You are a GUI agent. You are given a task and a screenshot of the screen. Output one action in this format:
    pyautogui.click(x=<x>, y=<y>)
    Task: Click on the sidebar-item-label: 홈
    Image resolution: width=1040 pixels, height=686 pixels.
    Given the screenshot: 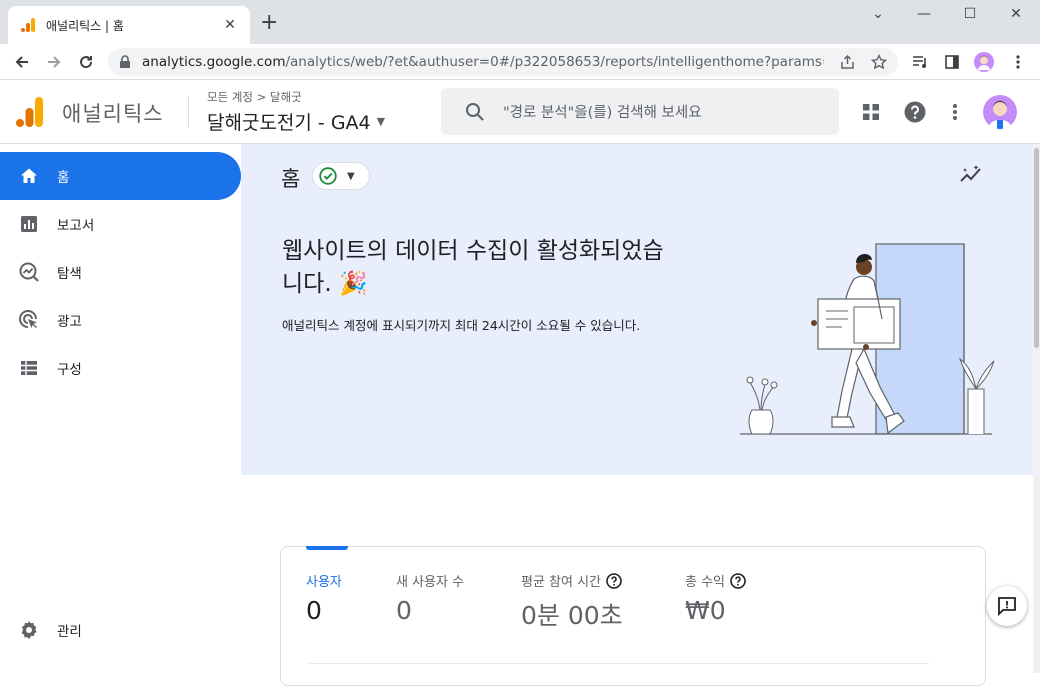 What is the action you would take?
    pyautogui.click(x=63, y=178)
    